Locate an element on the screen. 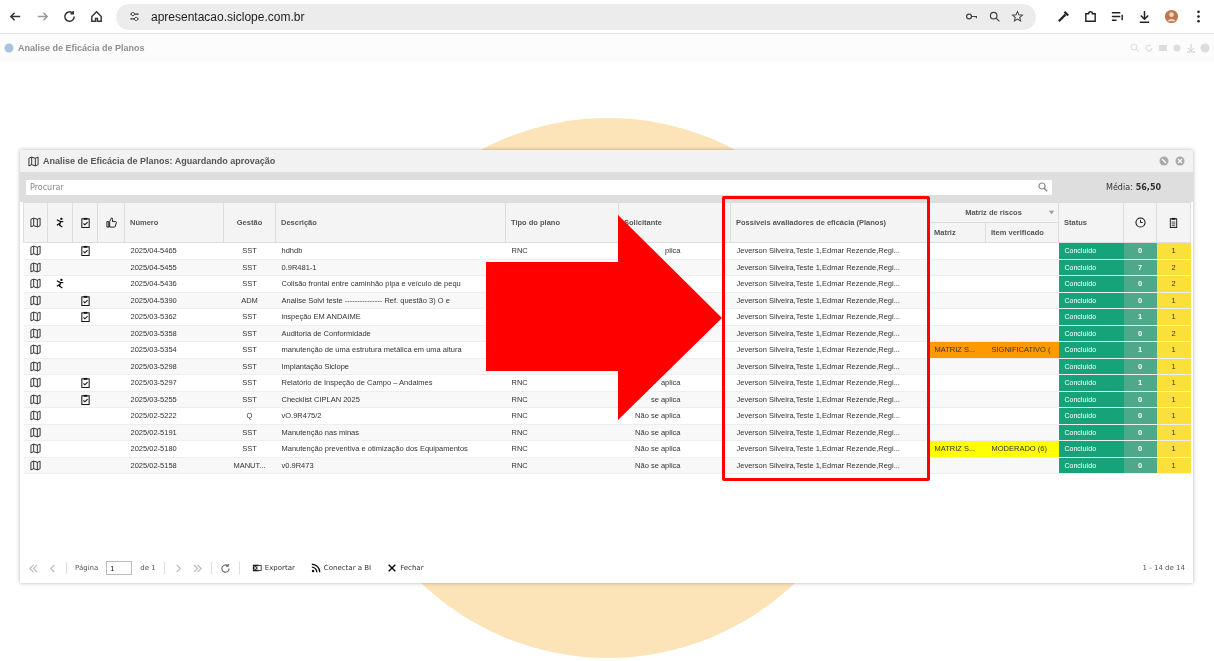  site-settings-icon is located at coordinates (134, 16).